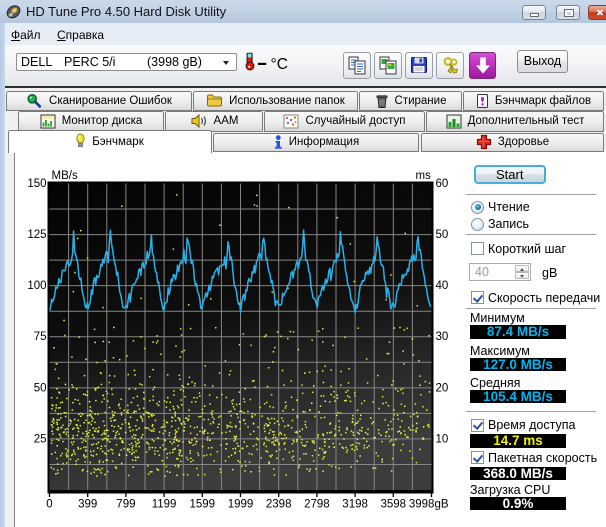 The height and width of the screenshot is (527, 606). Describe the element at coordinates (87, 505) in the screenshot. I see `svg-text: 399` at that location.